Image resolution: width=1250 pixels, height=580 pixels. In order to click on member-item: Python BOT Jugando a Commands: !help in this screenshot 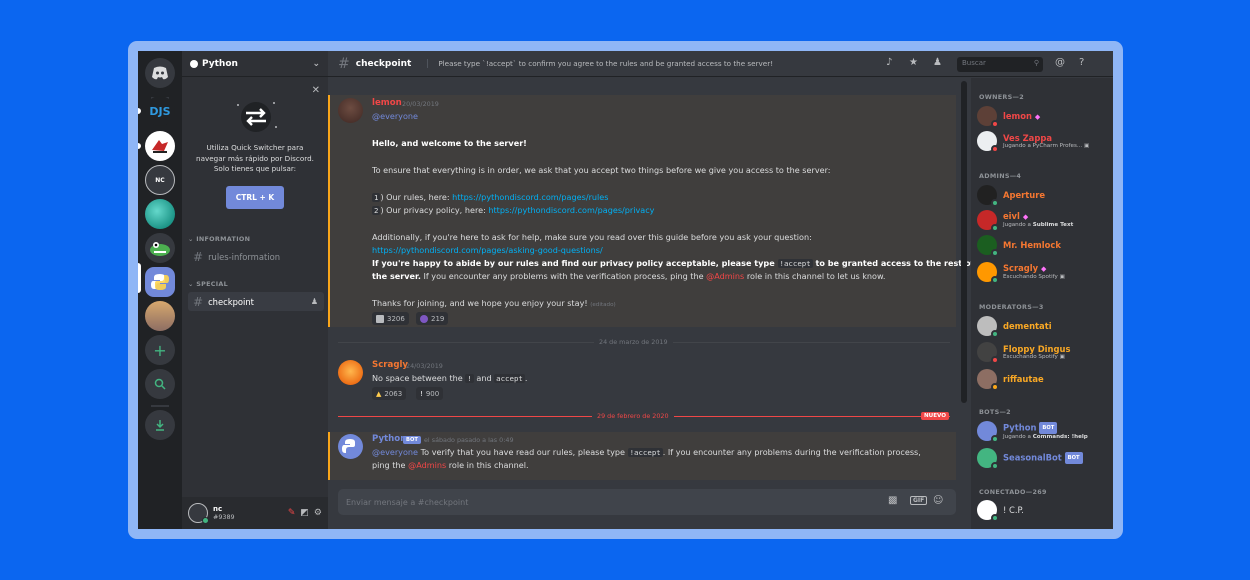, I will do `click(1043, 432)`.